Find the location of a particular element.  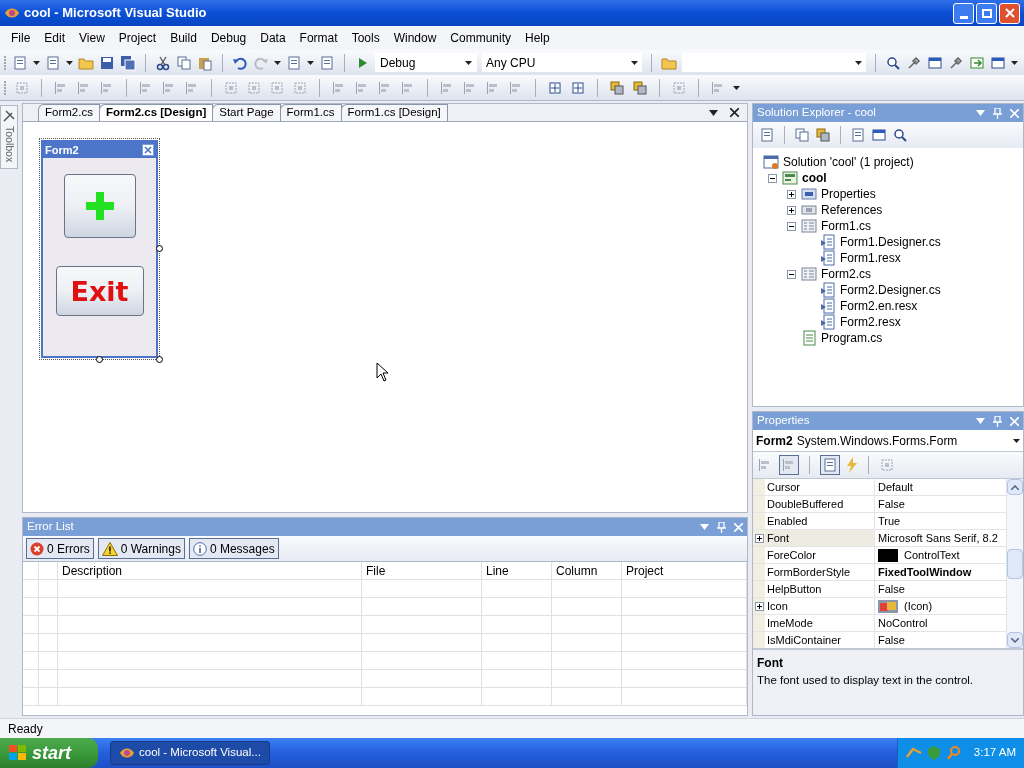

tree-item: Form1.resx is located at coordinates (870, 258).